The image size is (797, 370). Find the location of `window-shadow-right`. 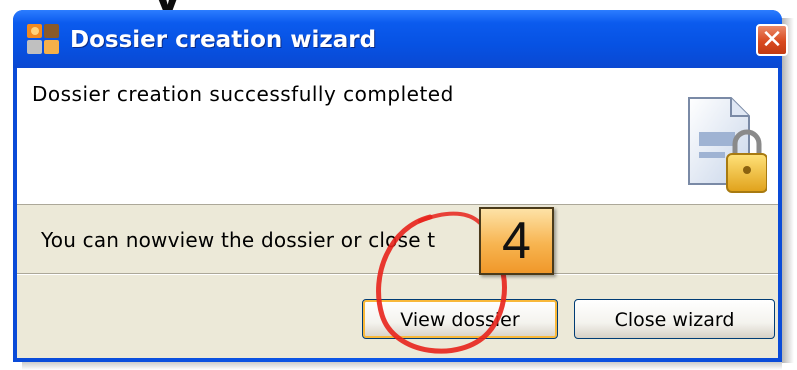

window-shadow-right is located at coordinates (788, 190).